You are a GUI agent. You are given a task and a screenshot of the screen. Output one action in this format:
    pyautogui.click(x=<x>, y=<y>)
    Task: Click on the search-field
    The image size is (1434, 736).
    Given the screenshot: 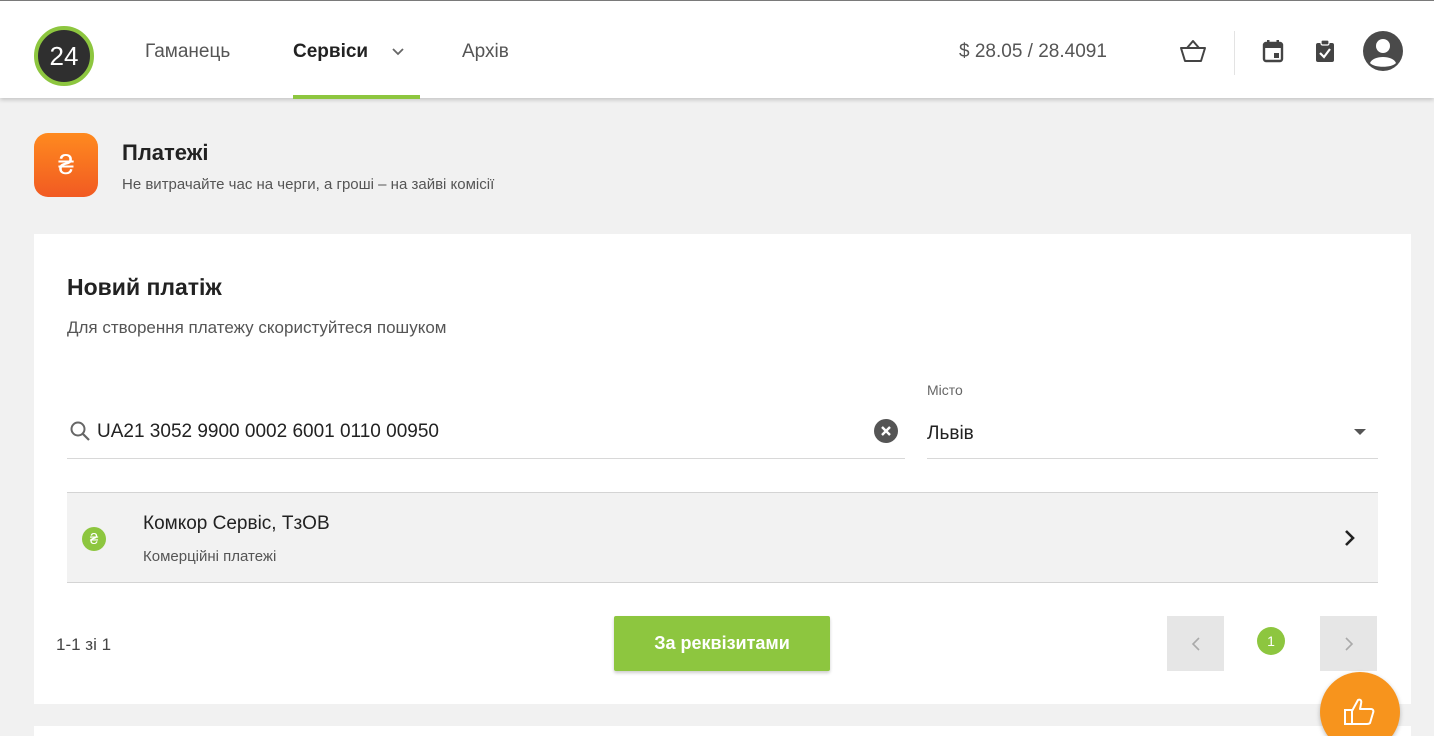 What is the action you would take?
    pyautogui.click(x=486, y=431)
    